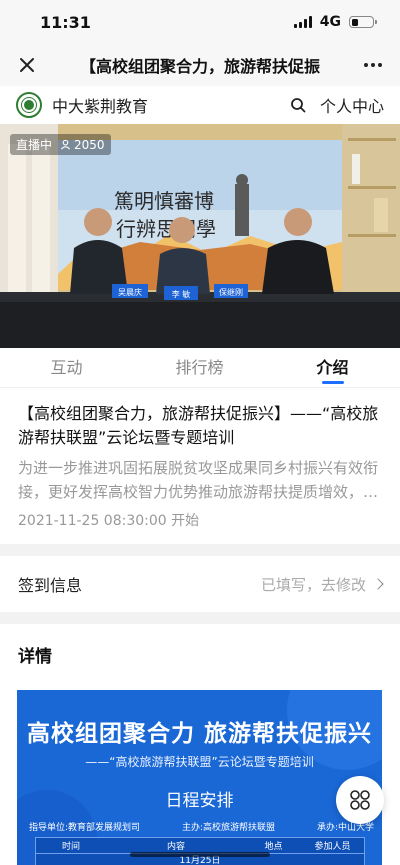 This screenshot has width=400, height=865. What do you see at coordinates (330, 22) in the screenshot?
I see `network-type: 4G` at bounding box center [330, 22].